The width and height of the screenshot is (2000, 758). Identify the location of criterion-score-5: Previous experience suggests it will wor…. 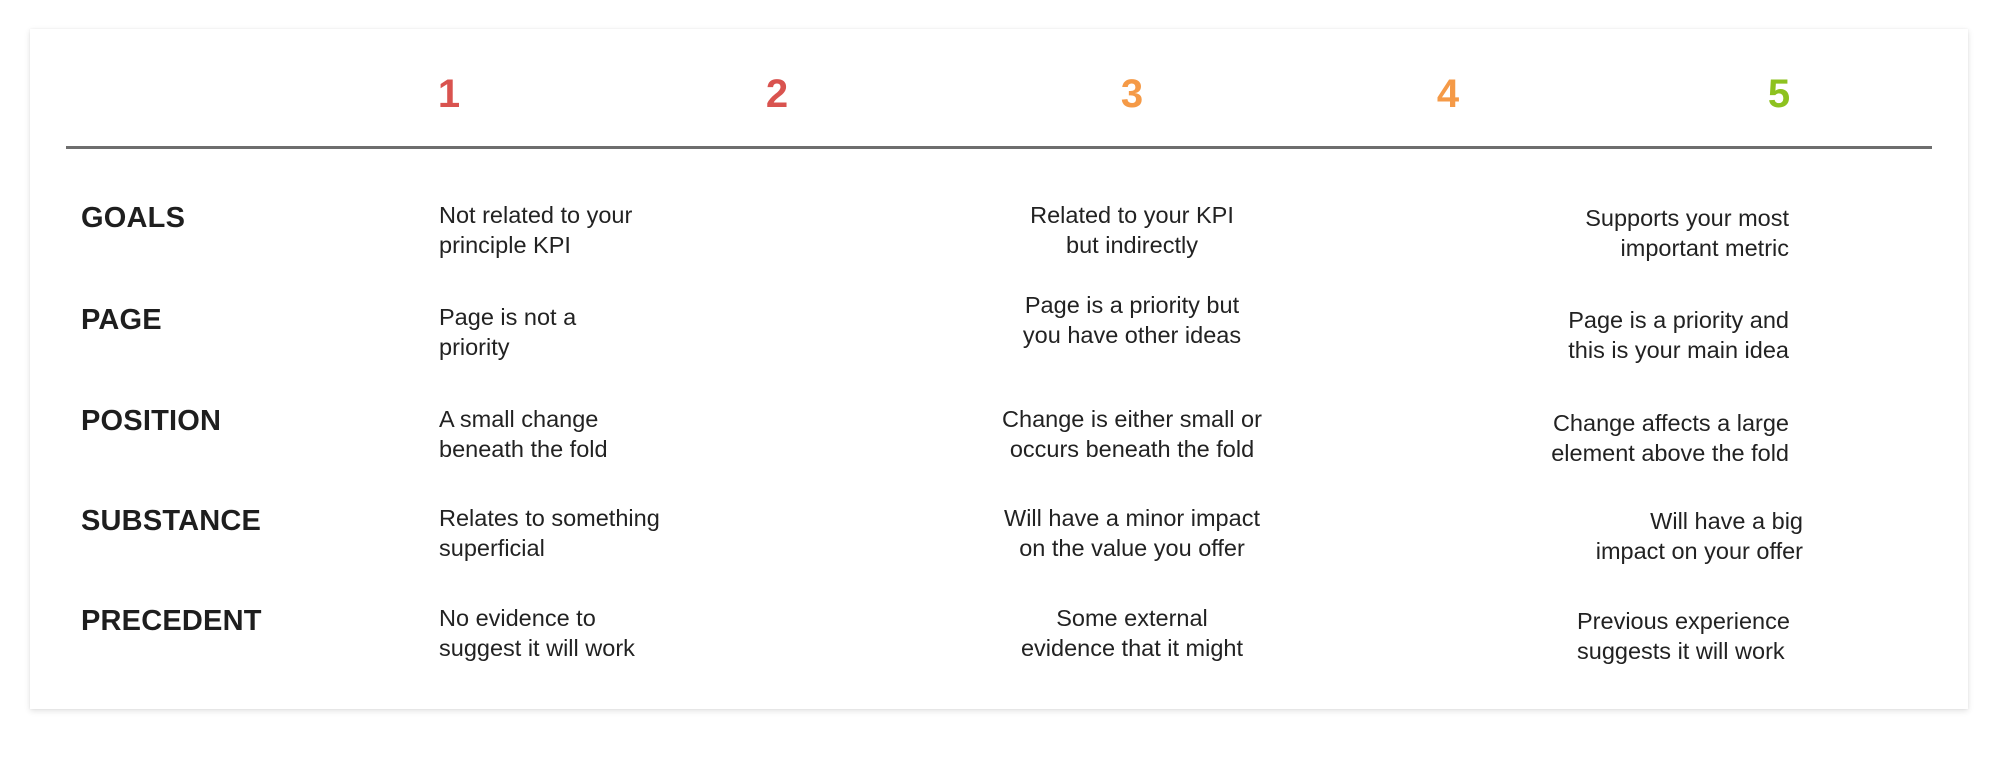
(1683, 636).